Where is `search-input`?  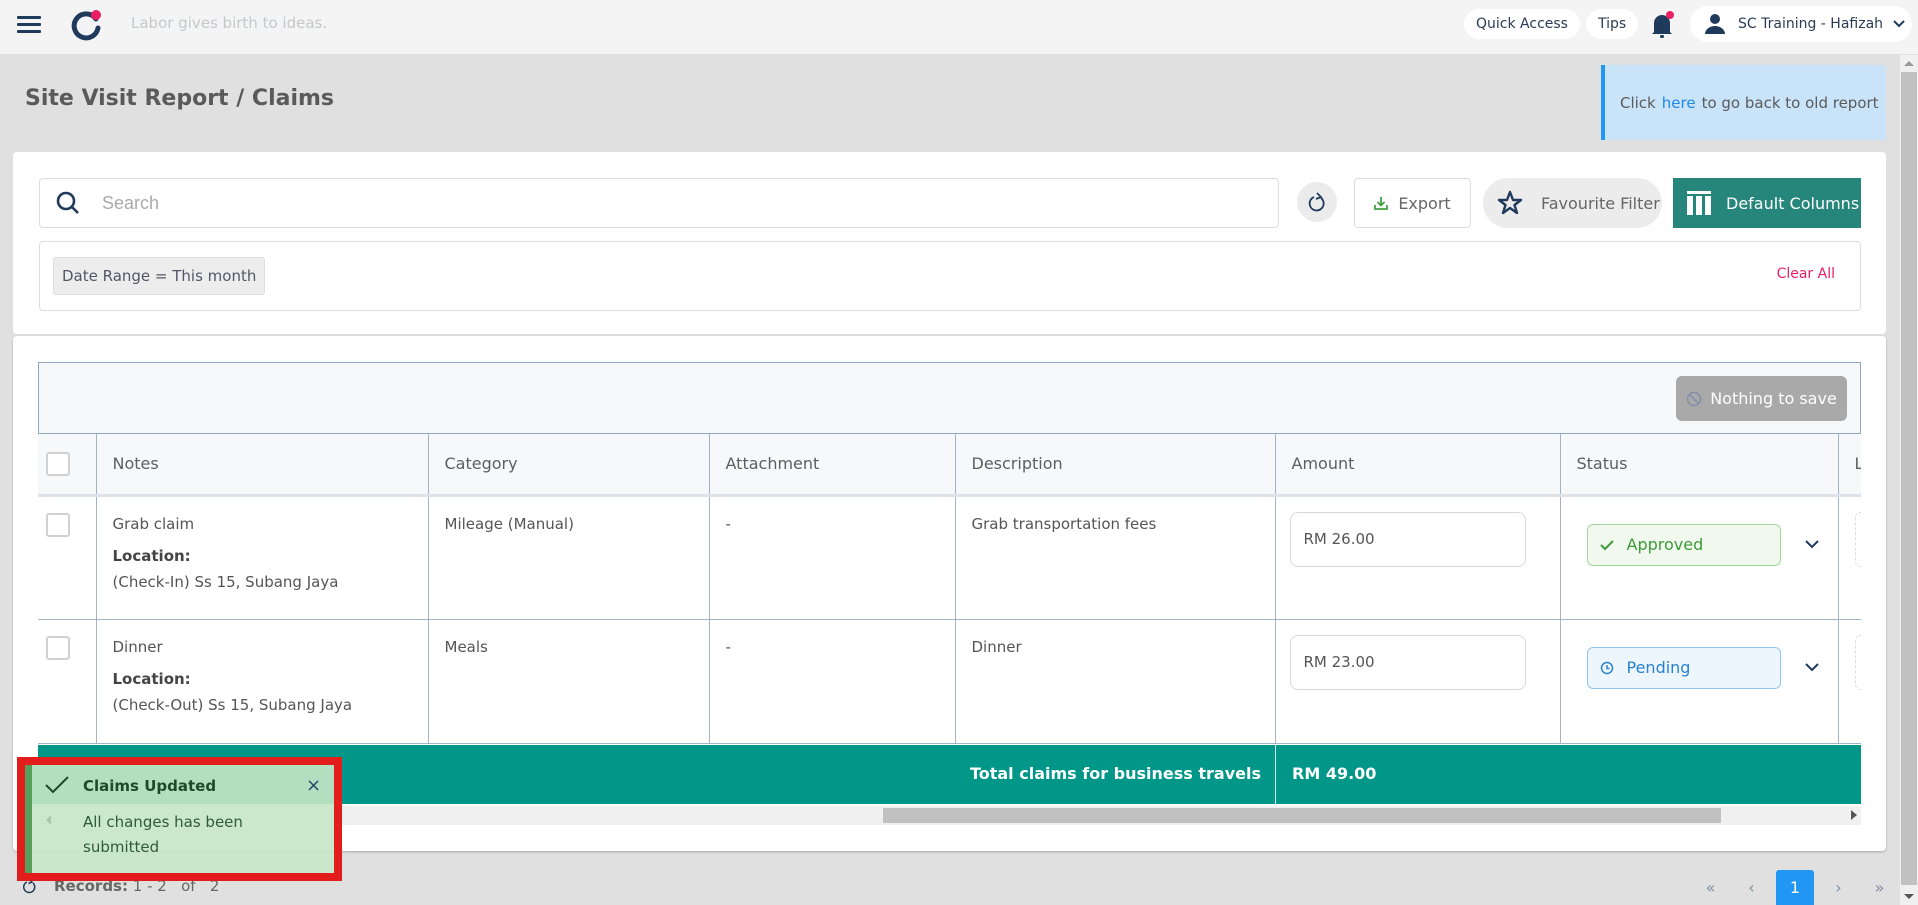 search-input is located at coordinates (652, 203).